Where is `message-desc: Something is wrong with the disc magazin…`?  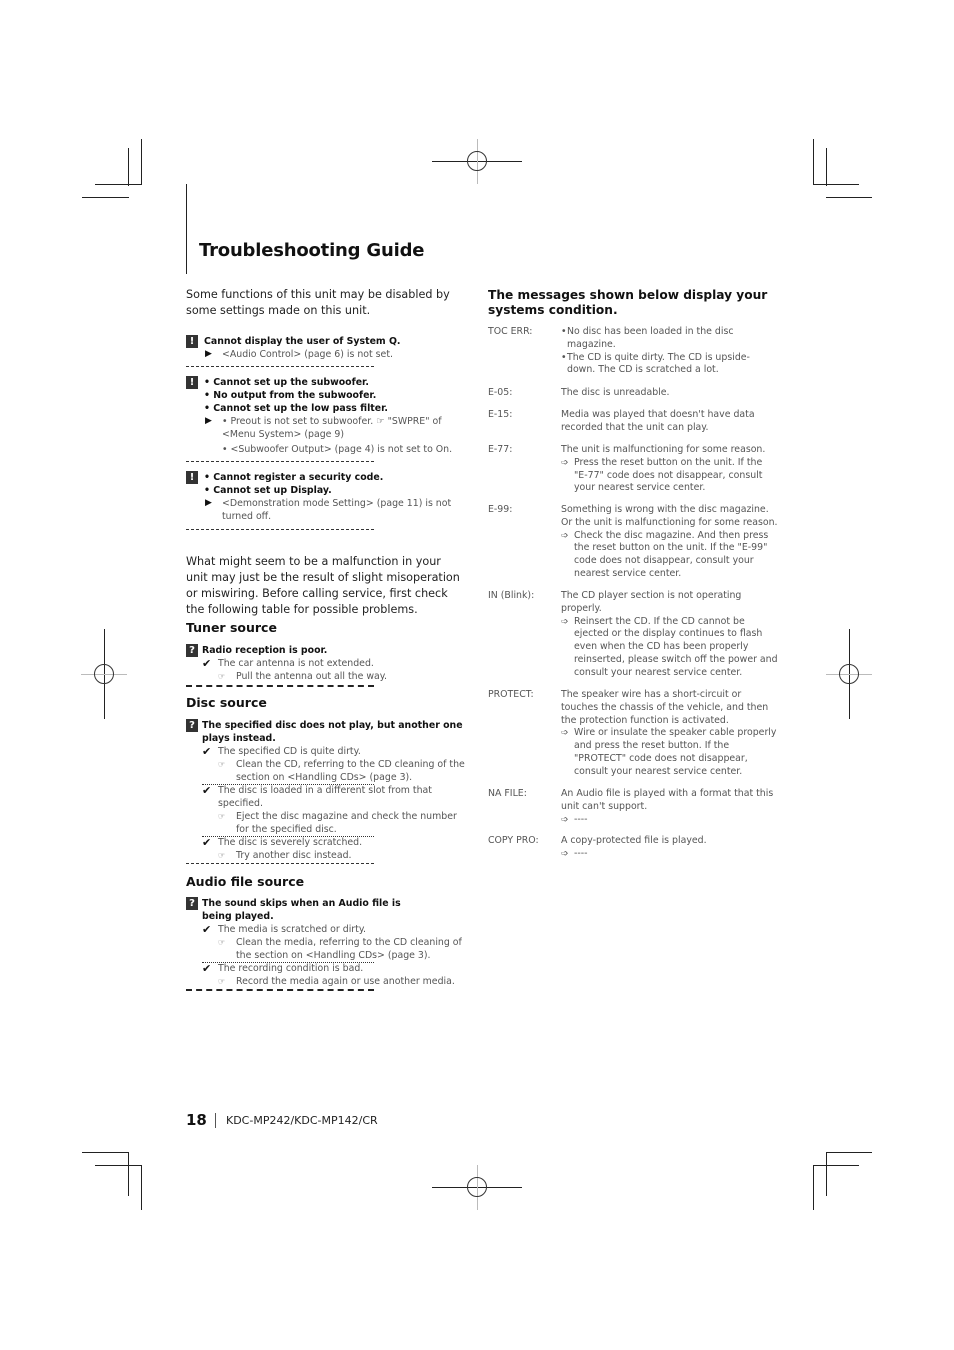 message-desc: Something is wrong with the disc magazin… is located at coordinates (669, 516).